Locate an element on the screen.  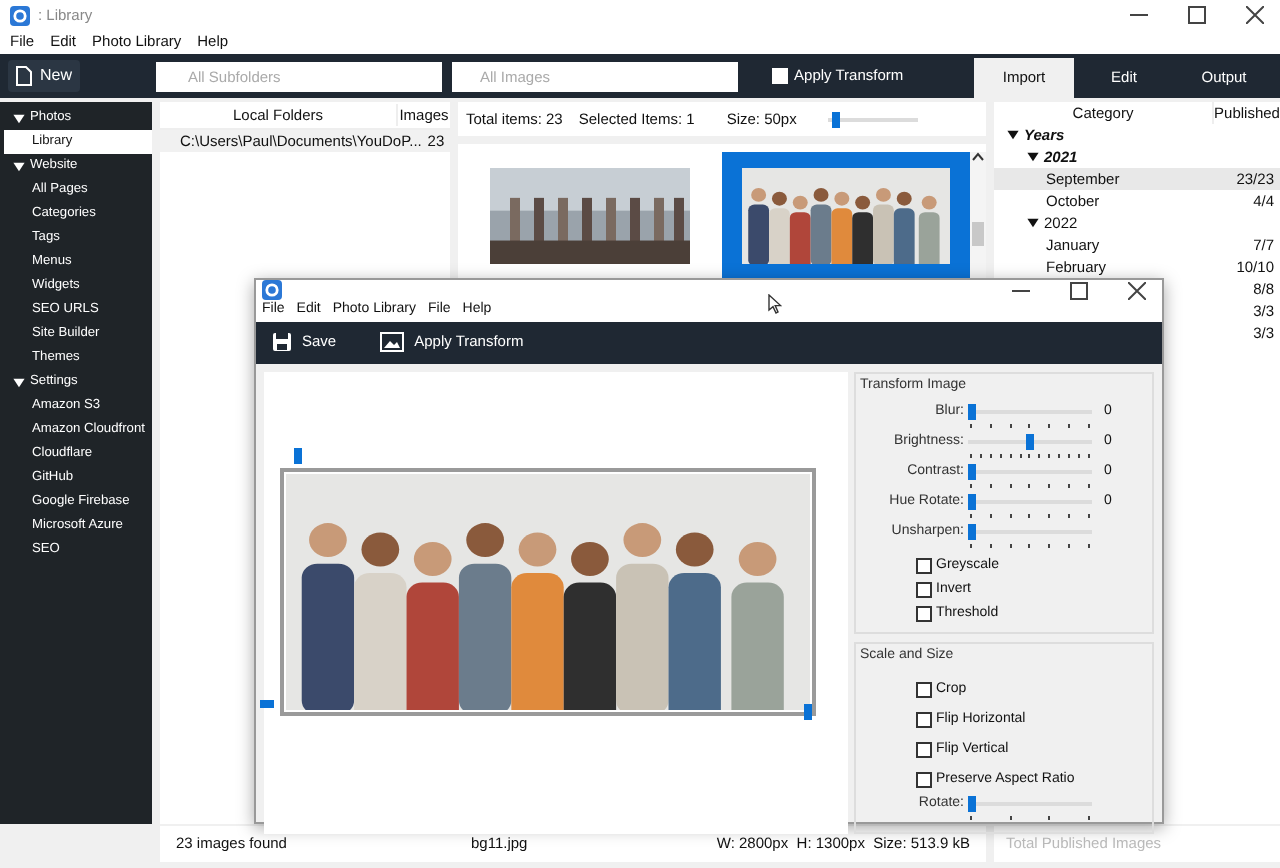
thumbnail is located at coordinates (846, 216).